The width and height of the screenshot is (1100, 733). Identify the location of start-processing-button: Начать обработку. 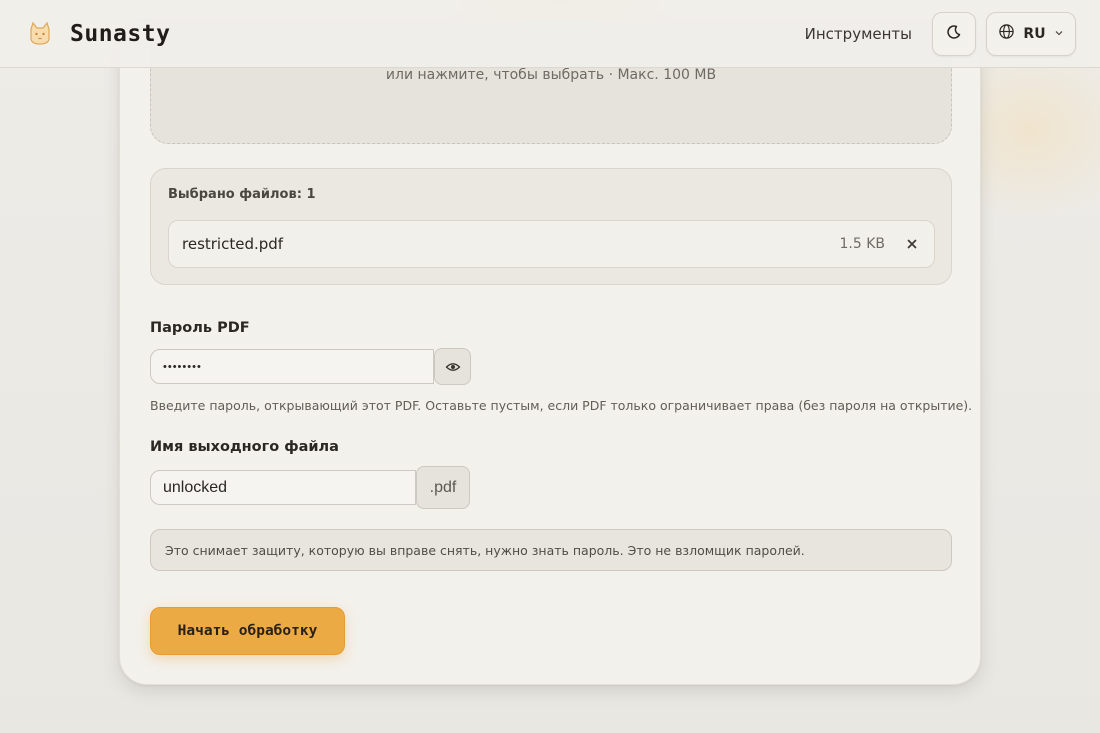
(247, 631).